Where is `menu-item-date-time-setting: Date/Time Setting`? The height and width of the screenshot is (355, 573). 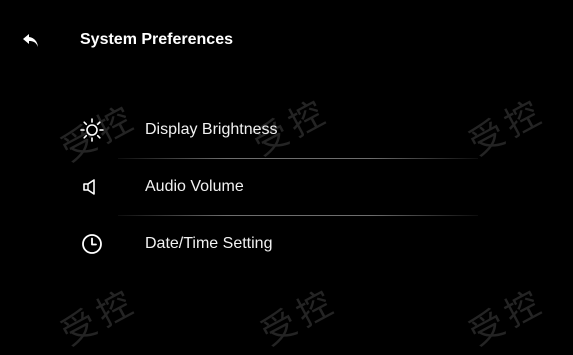 menu-item-date-time-setting: Date/Time Setting is located at coordinates (272, 244).